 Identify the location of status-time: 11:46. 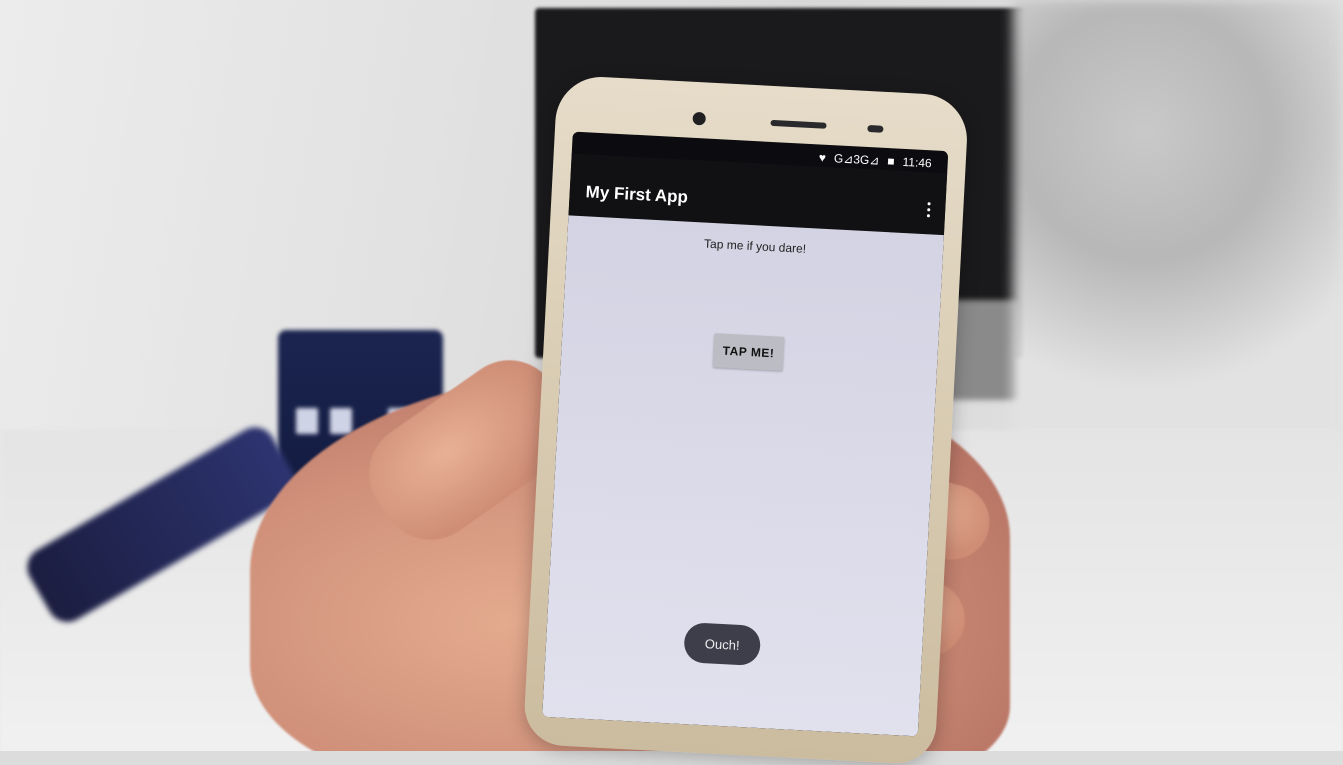
(917, 162).